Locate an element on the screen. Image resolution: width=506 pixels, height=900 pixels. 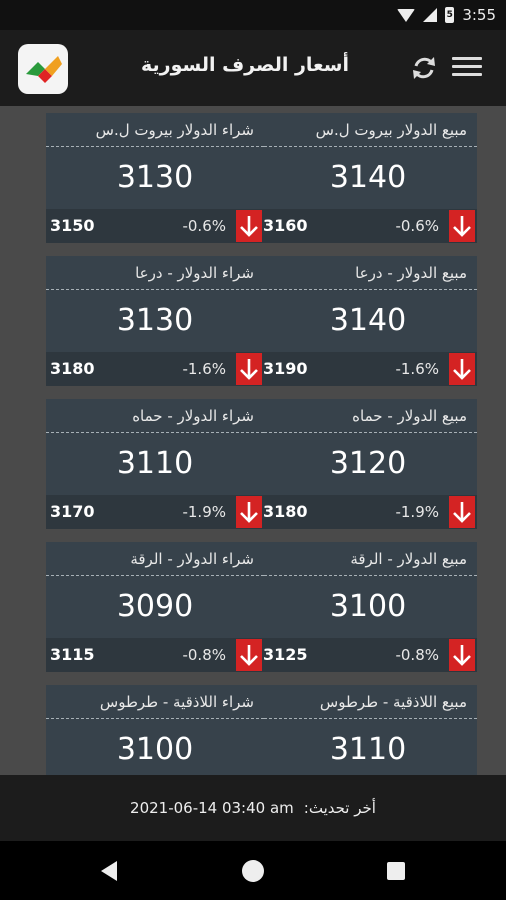
rate-card-footer: 3180 -1.6% is located at coordinates (155, 369).